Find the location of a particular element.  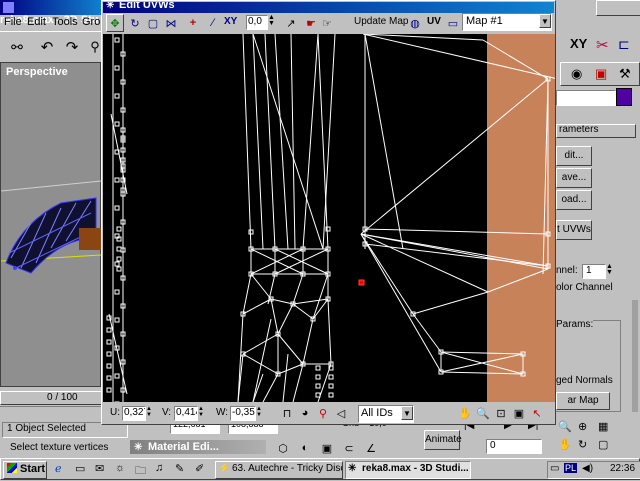

menu-tools: Tools is located at coordinates (65, 22).